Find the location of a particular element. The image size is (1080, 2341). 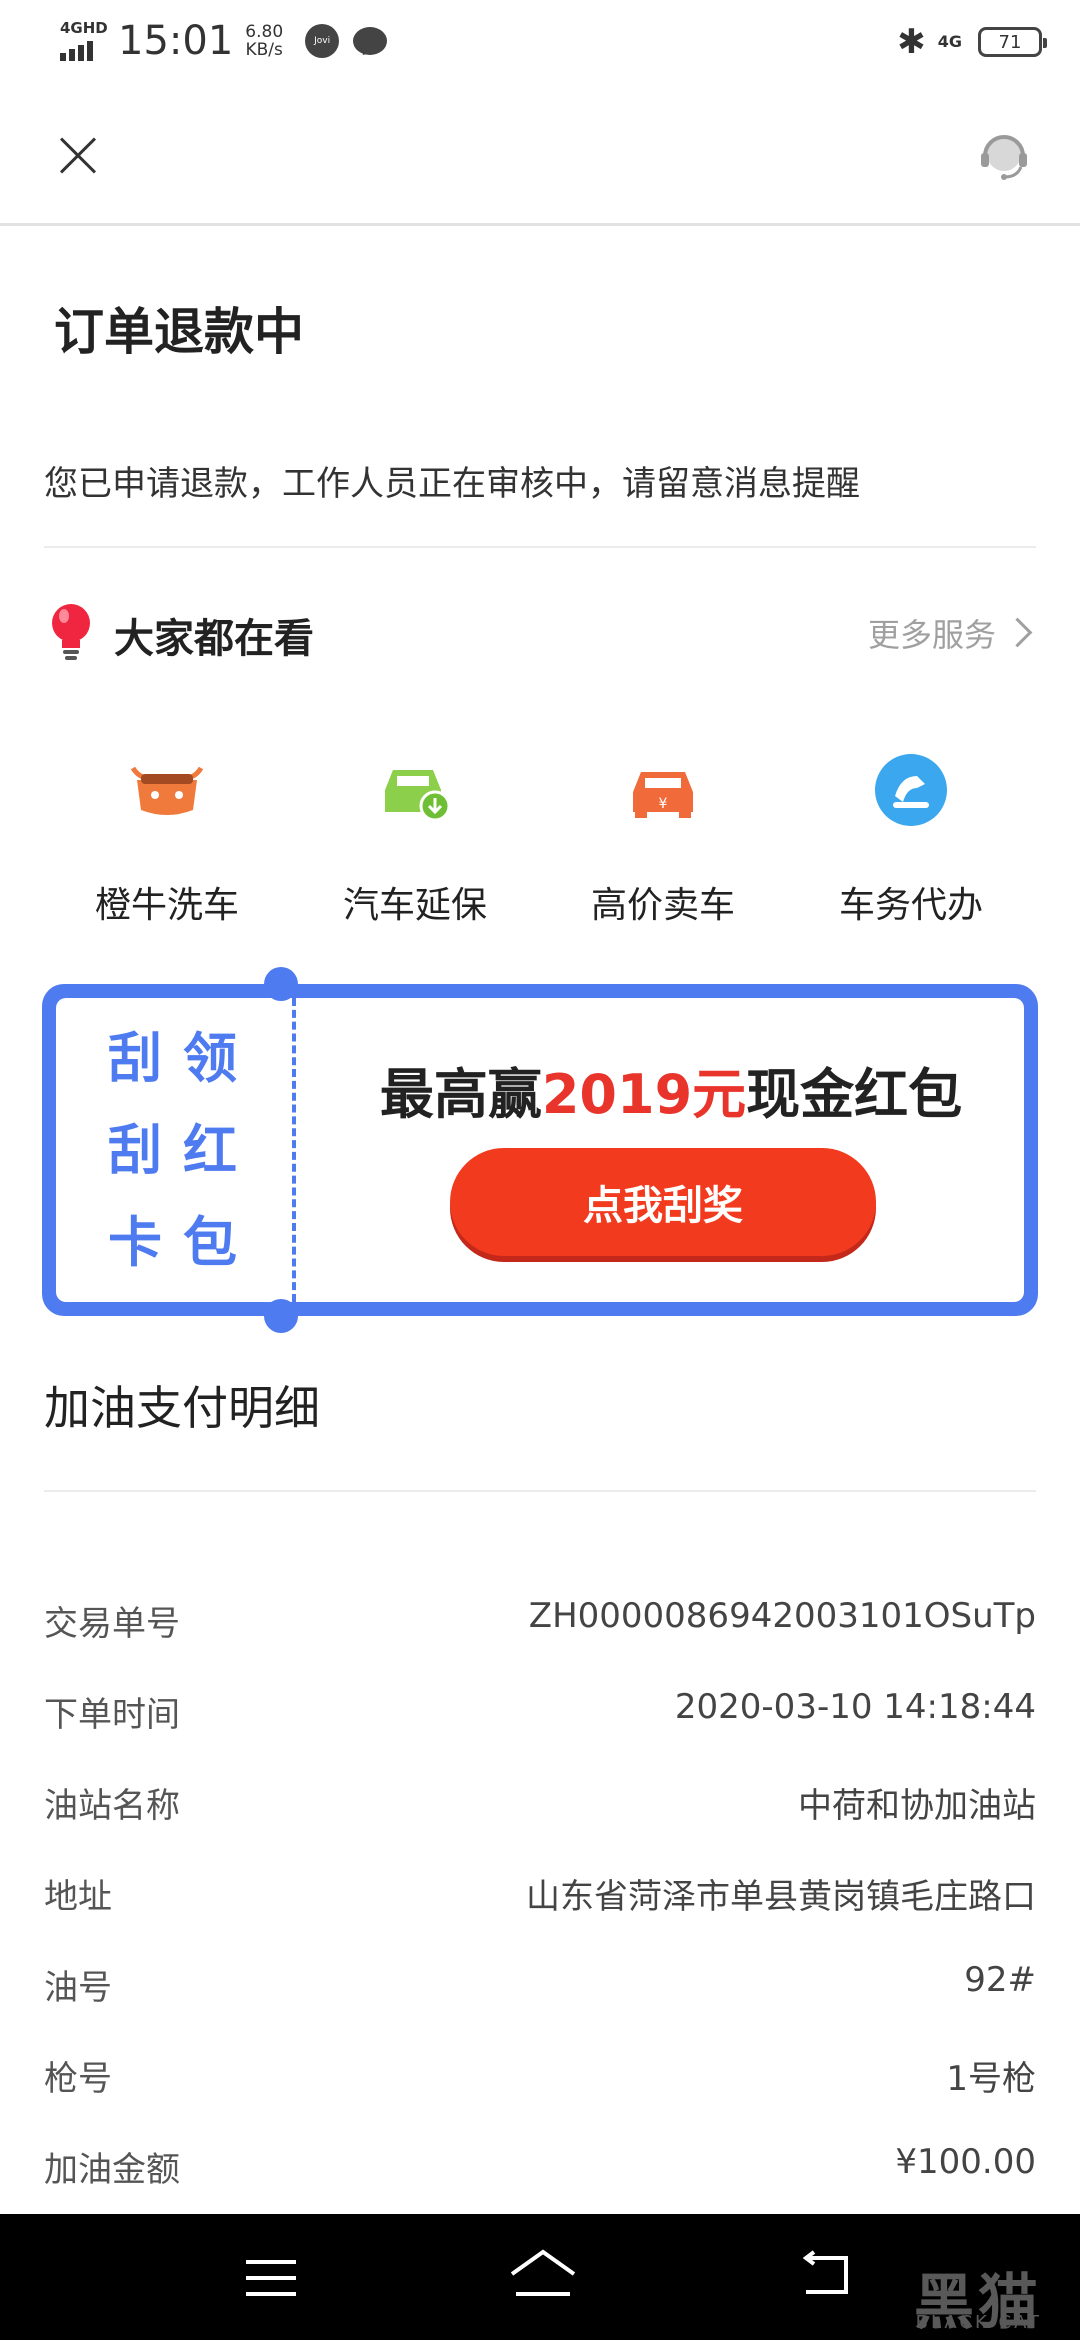

order-status-title: 订单退款中 is located at coordinates (179, 332).